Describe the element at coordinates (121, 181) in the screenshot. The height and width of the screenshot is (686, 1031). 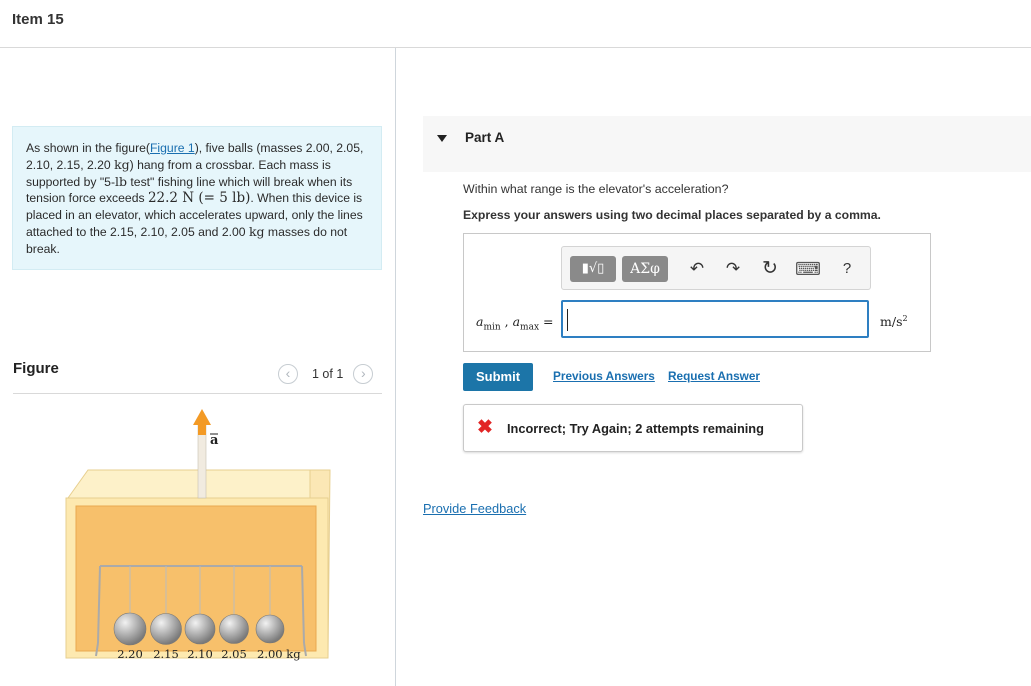
I see `unit-lb: lb` at that location.